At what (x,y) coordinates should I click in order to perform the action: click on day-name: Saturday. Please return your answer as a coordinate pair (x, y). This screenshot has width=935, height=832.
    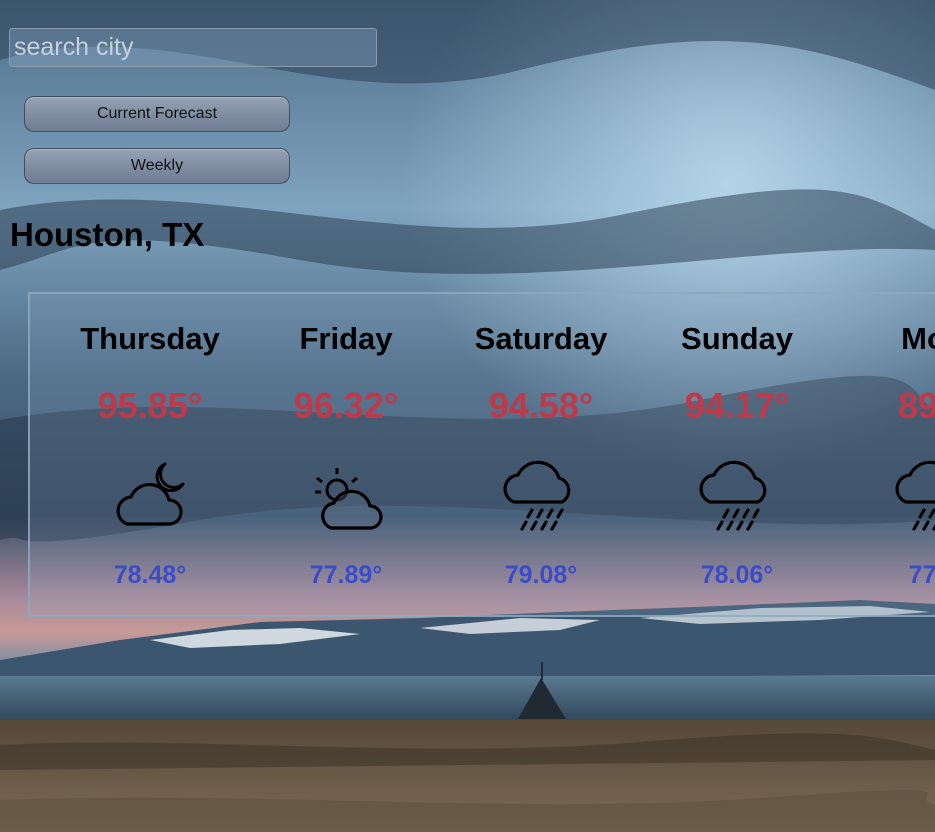
    Looking at the image, I should click on (541, 338).